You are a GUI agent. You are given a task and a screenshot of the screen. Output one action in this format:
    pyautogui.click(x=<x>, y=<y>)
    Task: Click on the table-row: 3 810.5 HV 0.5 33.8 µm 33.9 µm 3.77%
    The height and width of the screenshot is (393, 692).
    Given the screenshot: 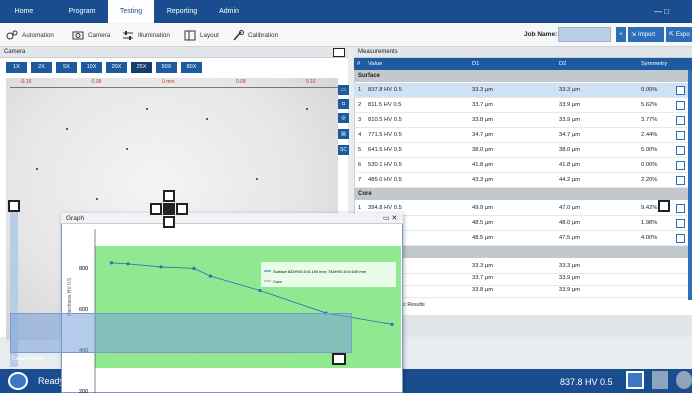 What is the action you would take?
    pyautogui.click(x=521, y=120)
    